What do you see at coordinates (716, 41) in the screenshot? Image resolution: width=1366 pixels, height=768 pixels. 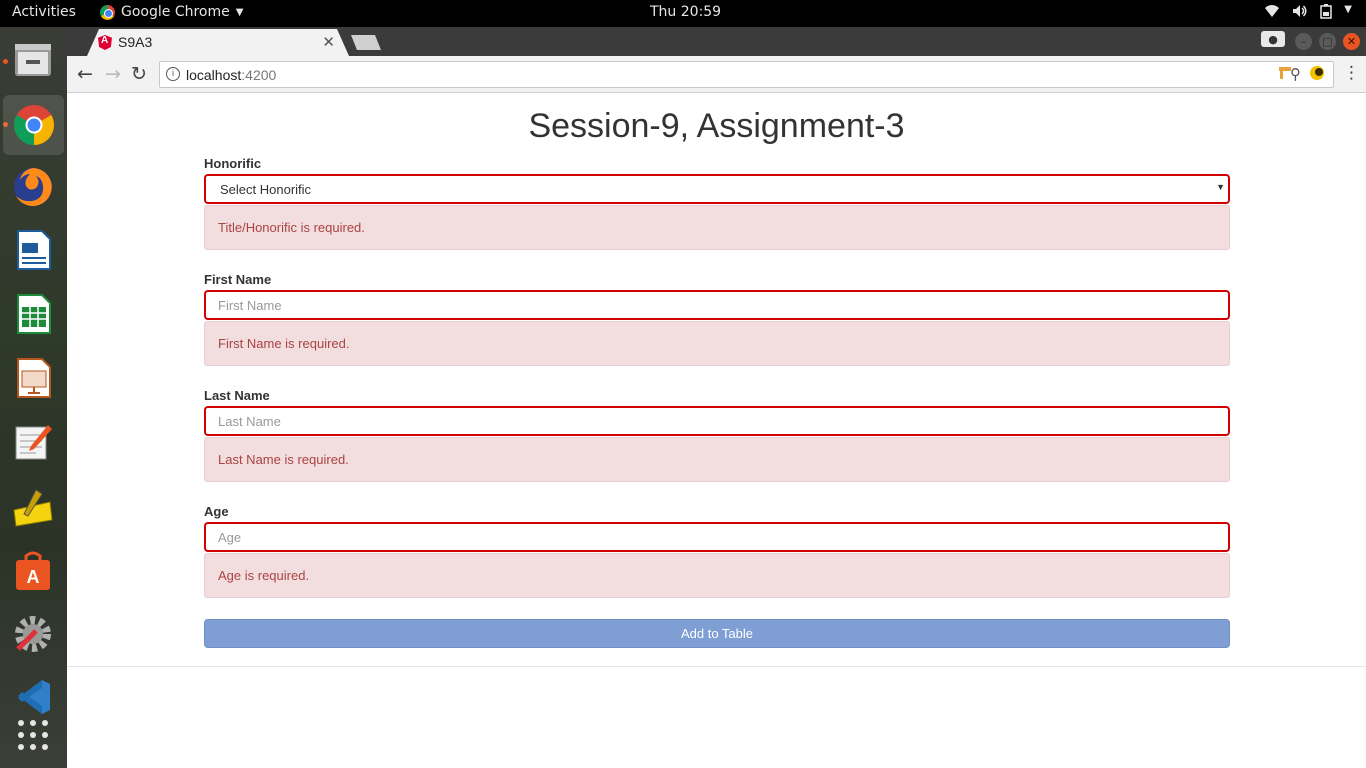 I see `tab-strip: S9A3 ✕ ● – □ ✕` at bounding box center [716, 41].